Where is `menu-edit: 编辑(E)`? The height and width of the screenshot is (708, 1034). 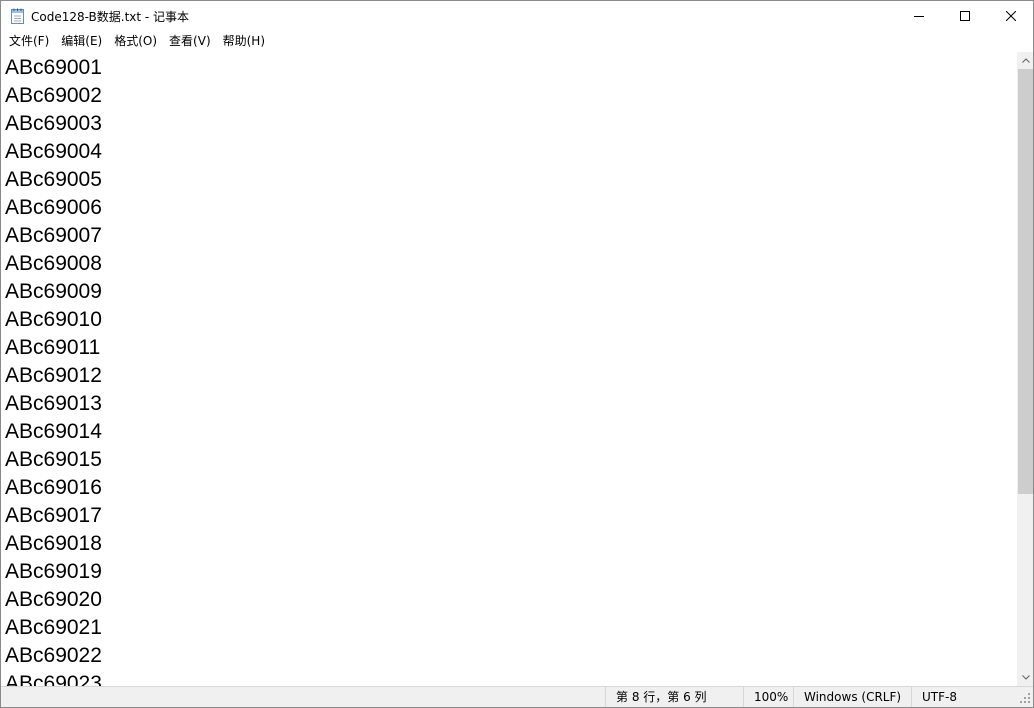 menu-edit: 编辑(E) is located at coordinates (81, 41).